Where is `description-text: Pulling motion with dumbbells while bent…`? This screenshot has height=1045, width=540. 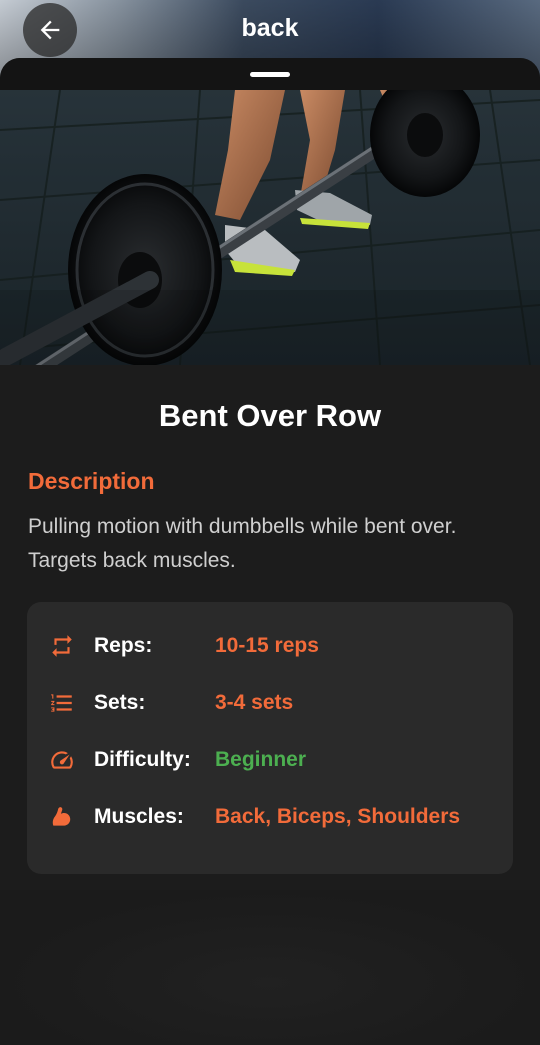
description-text: Pulling motion with dumbbells while bent… is located at coordinates (242, 543).